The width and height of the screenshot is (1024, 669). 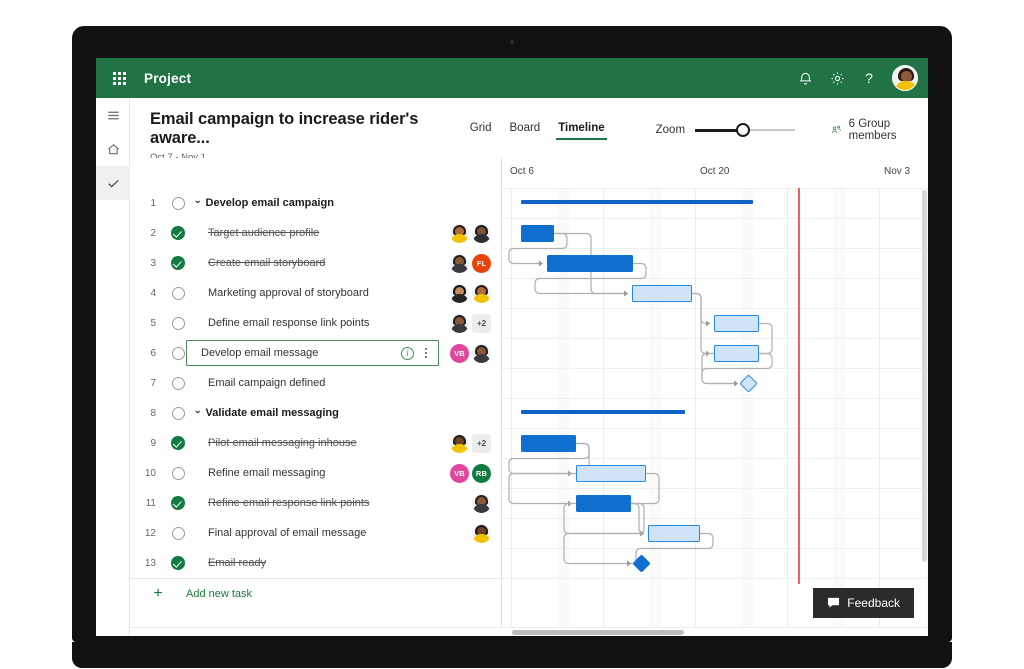 What do you see at coordinates (407, 353) in the screenshot?
I see `info-icon: i` at bounding box center [407, 353].